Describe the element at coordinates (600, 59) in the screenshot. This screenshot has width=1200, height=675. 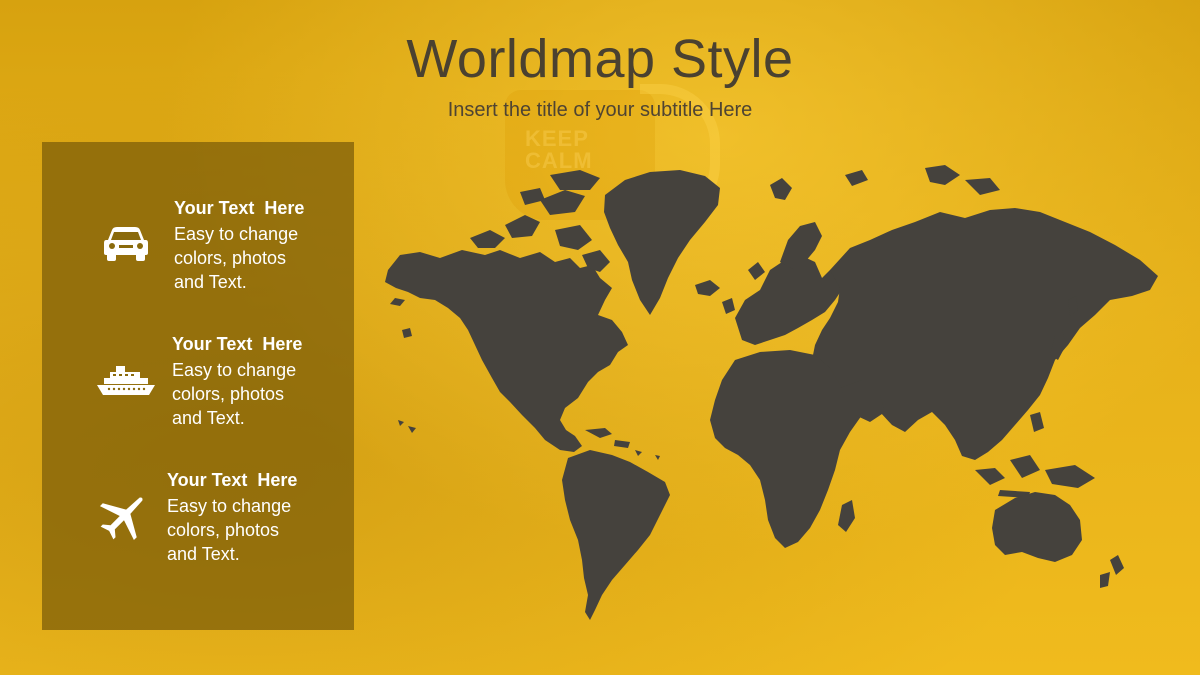
I see `slide-title: Worldmap Style` at that location.